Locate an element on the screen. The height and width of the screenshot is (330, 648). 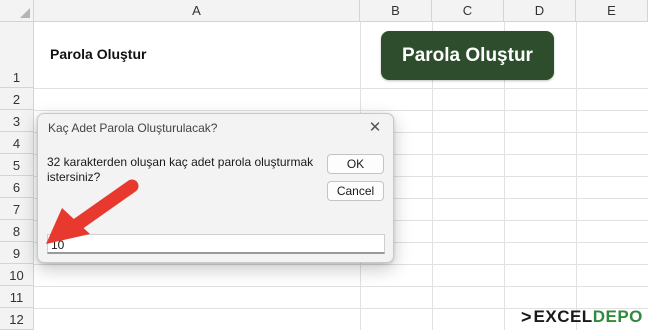
row-header-4: 4 is located at coordinates (17, 143).